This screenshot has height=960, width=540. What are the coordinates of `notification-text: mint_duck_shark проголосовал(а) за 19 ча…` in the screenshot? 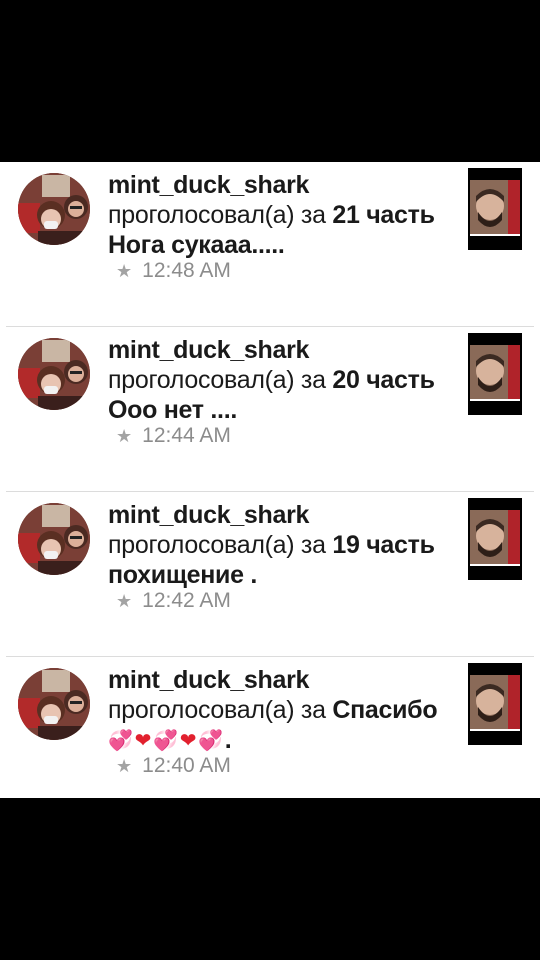 It's located at (283, 545).